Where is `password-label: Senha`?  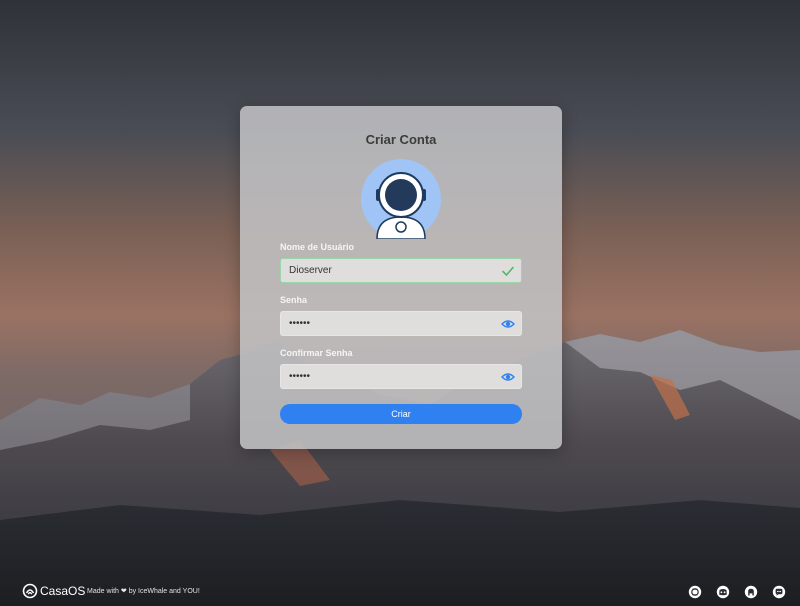 password-label: Senha is located at coordinates (294, 300).